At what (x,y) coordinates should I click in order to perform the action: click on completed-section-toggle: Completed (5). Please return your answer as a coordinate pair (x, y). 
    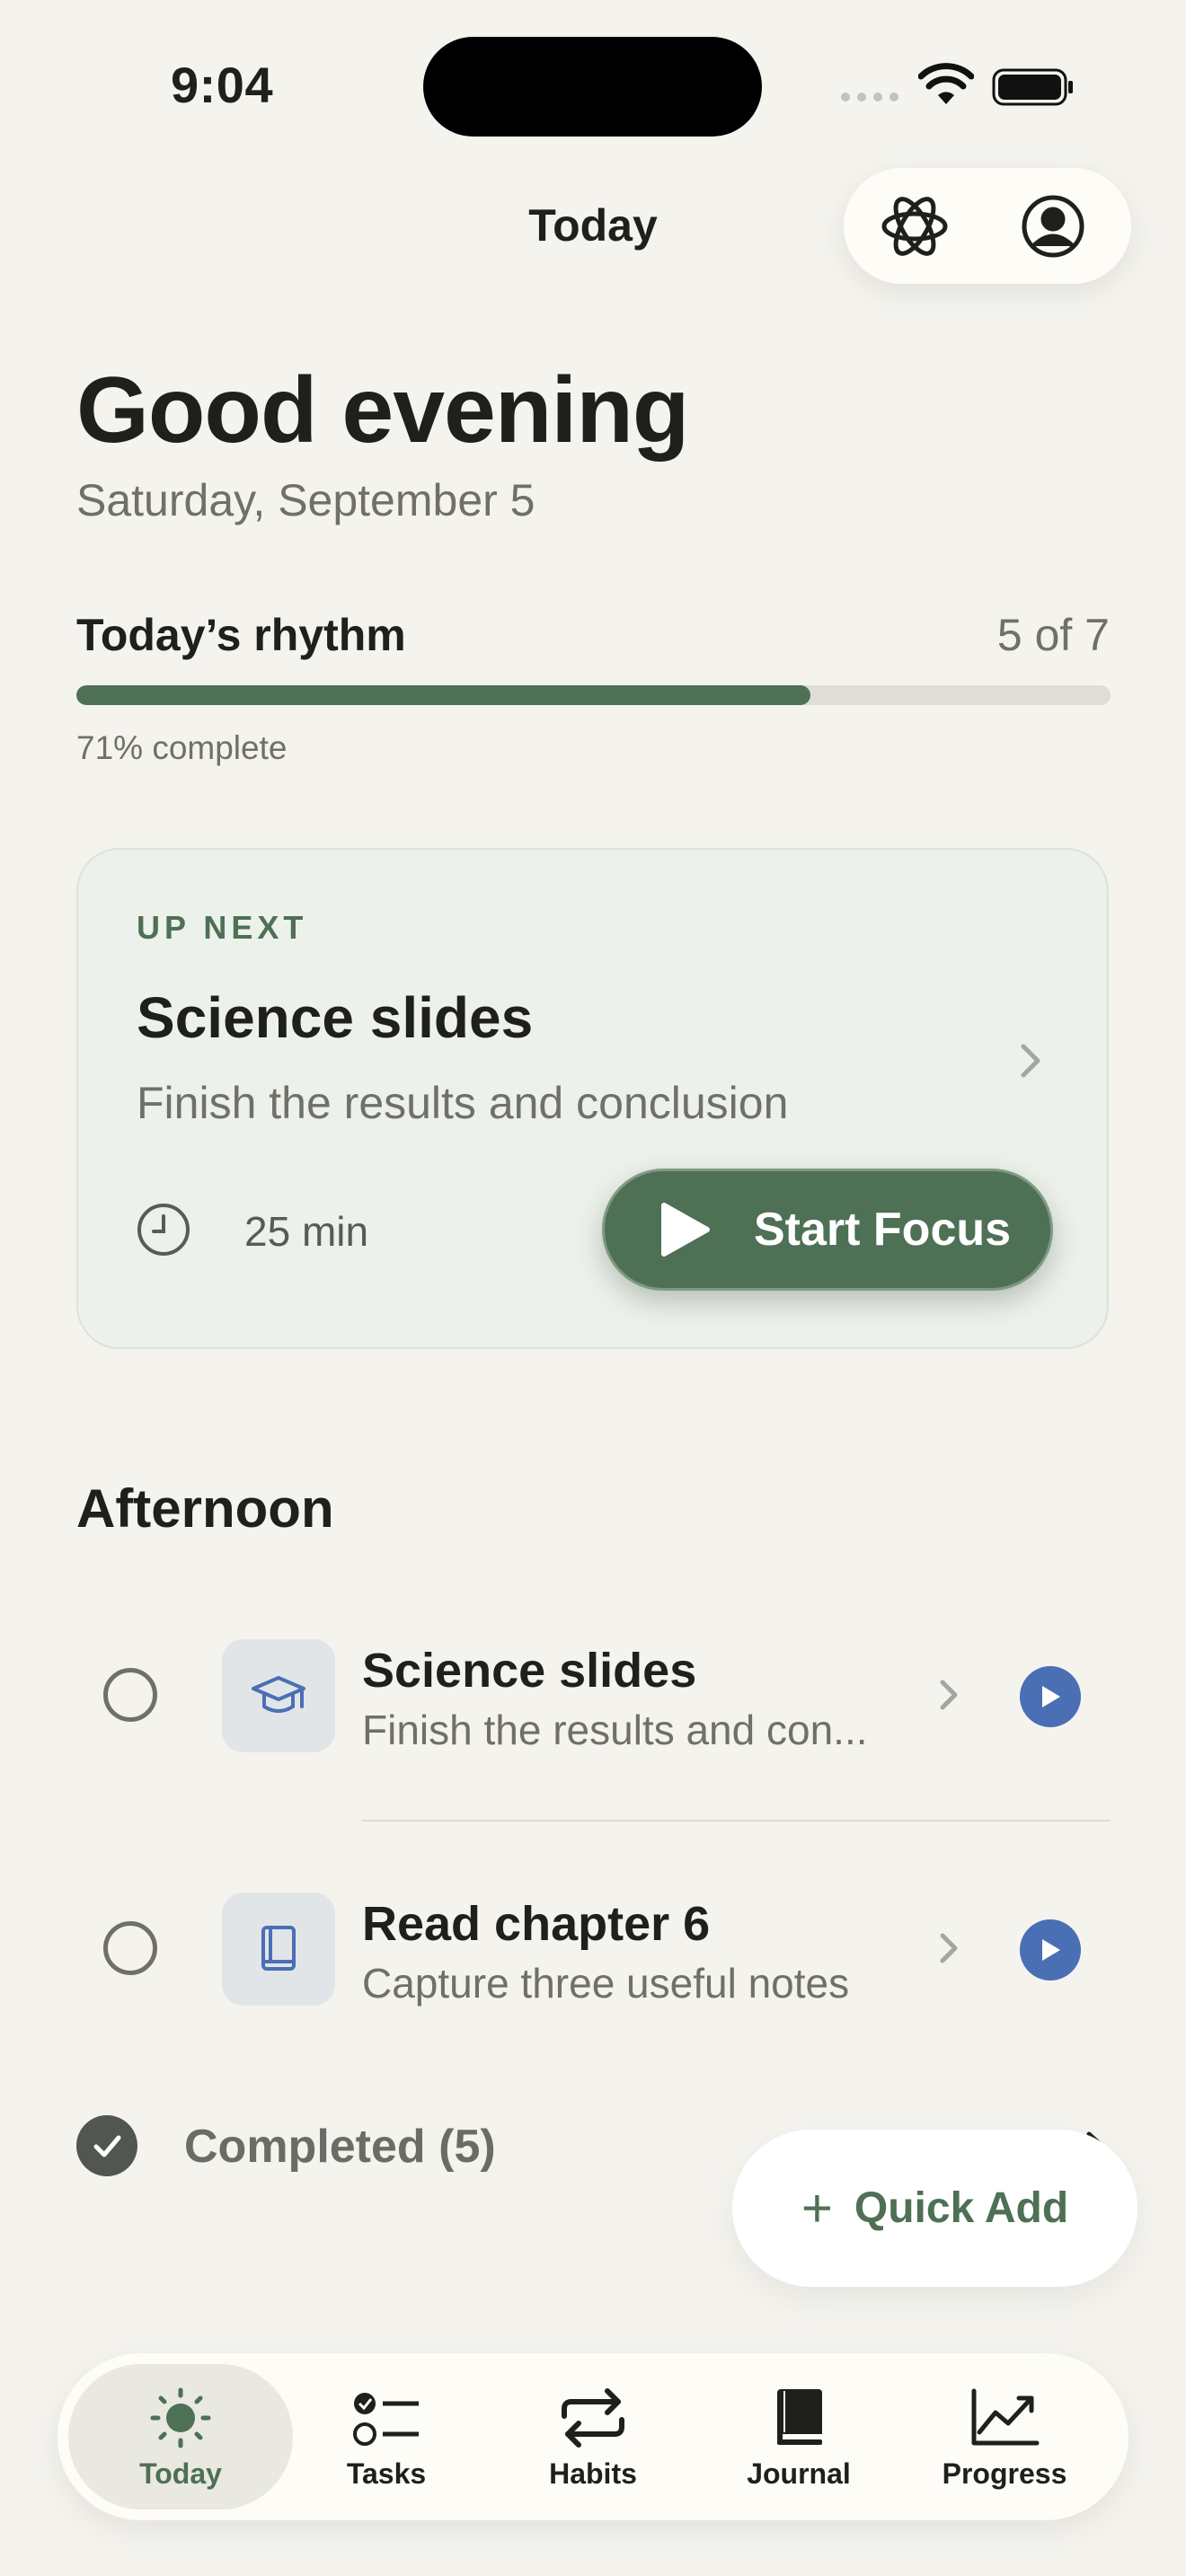
    Looking at the image, I should click on (340, 2147).